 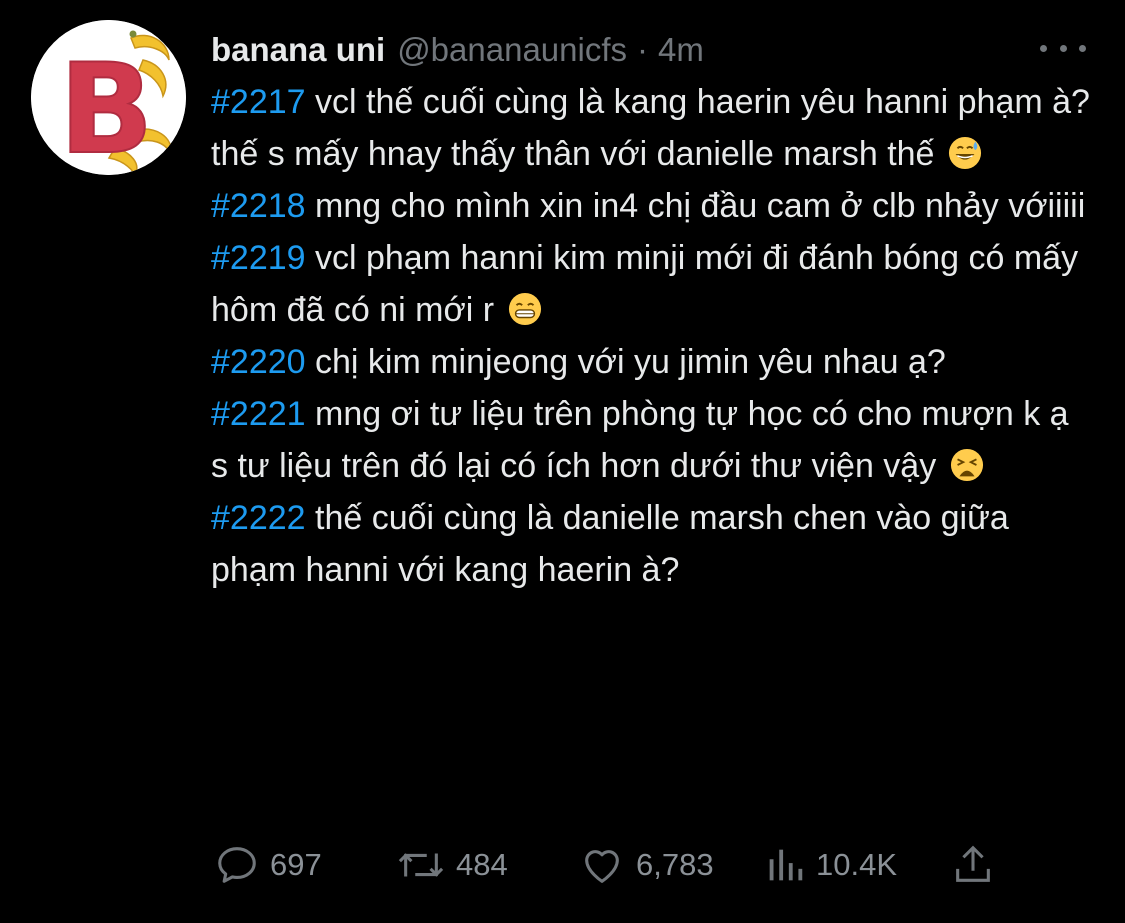 What do you see at coordinates (258, 414) in the screenshot?
I see `hashtag: #2221` at bounding box center [258, 414].